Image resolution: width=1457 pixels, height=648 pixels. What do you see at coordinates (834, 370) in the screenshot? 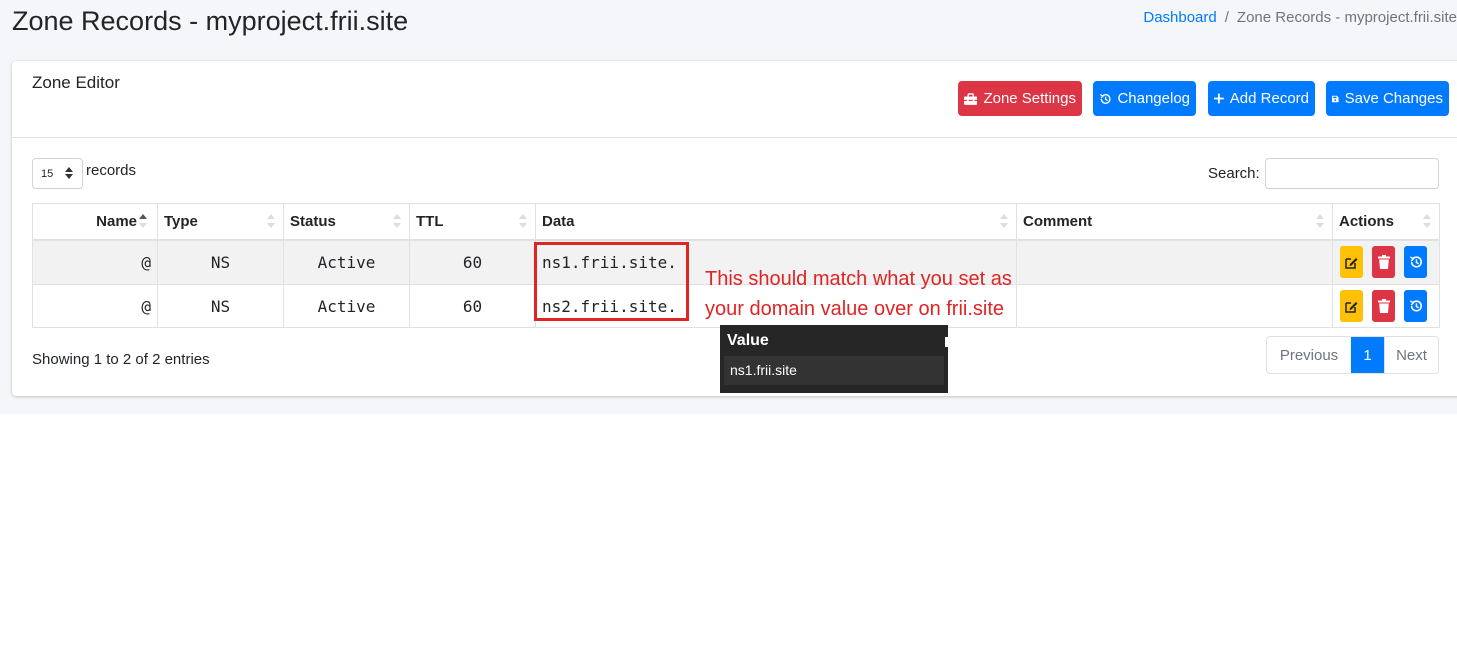
I see `tooltip-value: ns1.frii.site` at bounding box center [834, 370].